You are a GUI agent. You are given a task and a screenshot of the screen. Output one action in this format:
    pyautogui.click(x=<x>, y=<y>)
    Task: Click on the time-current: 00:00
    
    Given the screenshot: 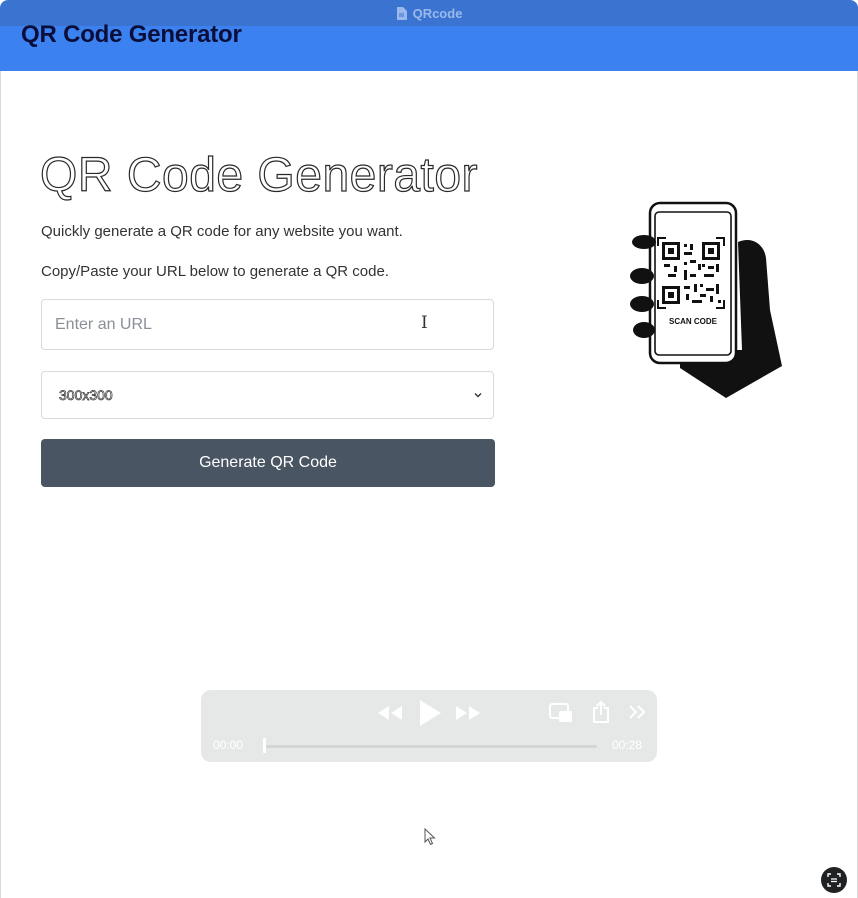 What is the action you would take?
    pyautogui.click(x=228, y=745)
    